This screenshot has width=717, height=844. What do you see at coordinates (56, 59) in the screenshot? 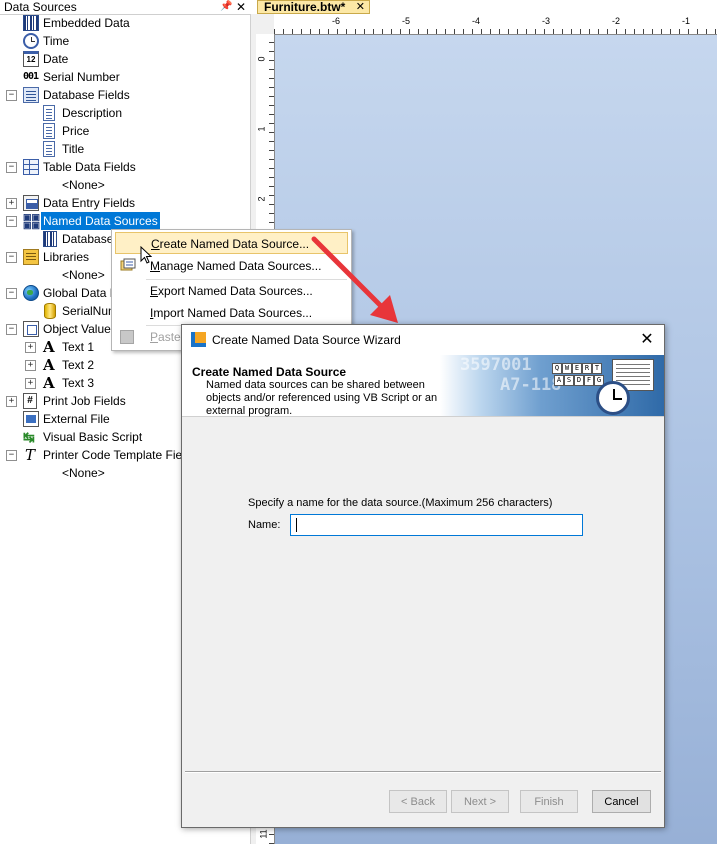
I see `tree-item-label: Date` at bounding box center [56, 59].